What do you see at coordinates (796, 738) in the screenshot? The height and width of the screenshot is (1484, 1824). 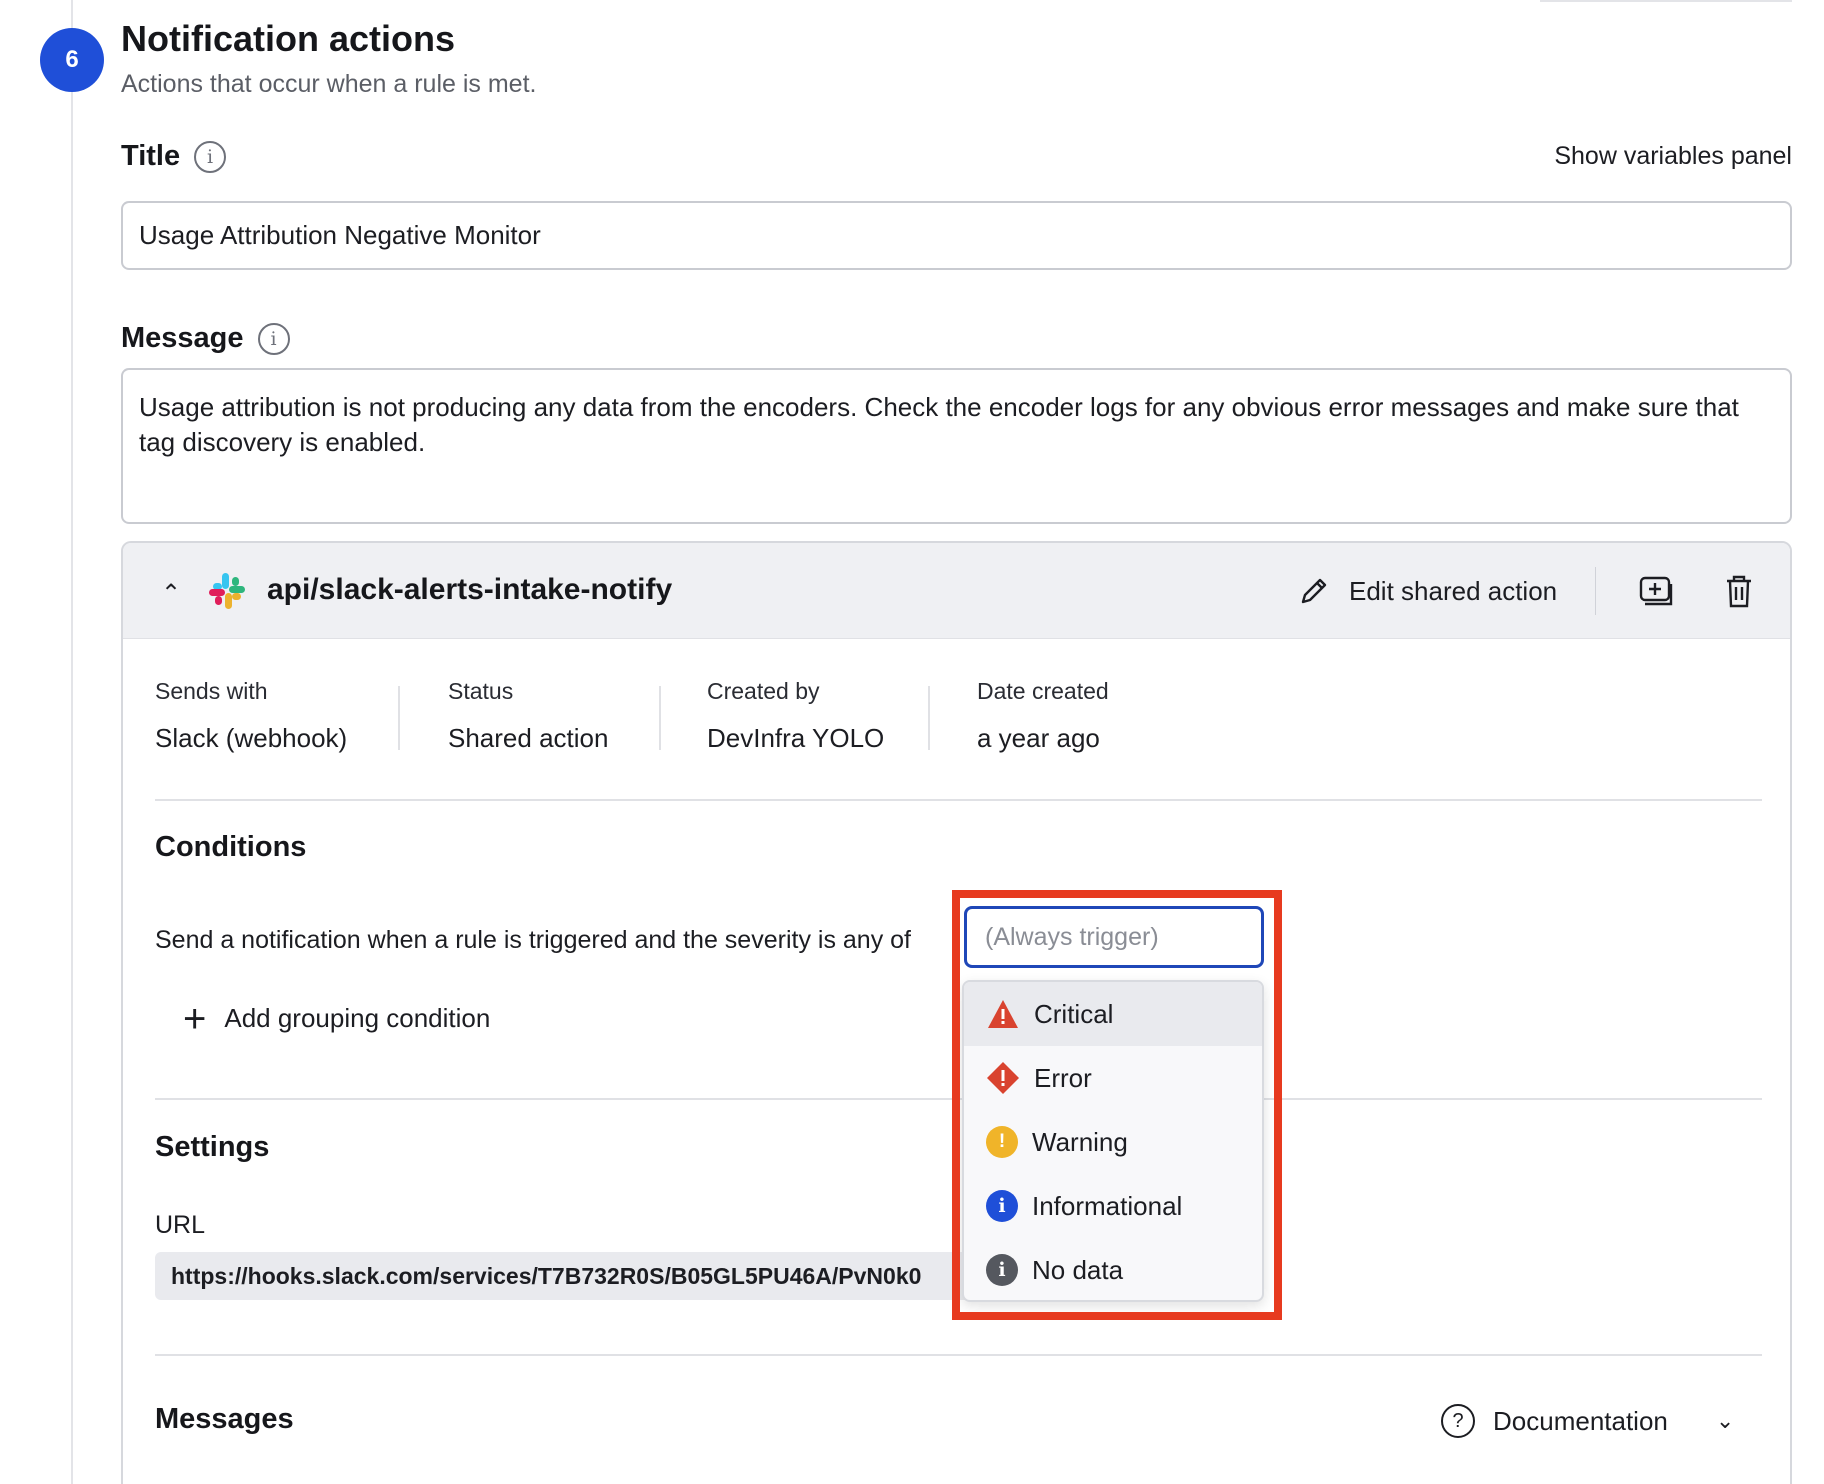 I see `meta-value: DevInfra YOLO` at bounding box center [796, 738].